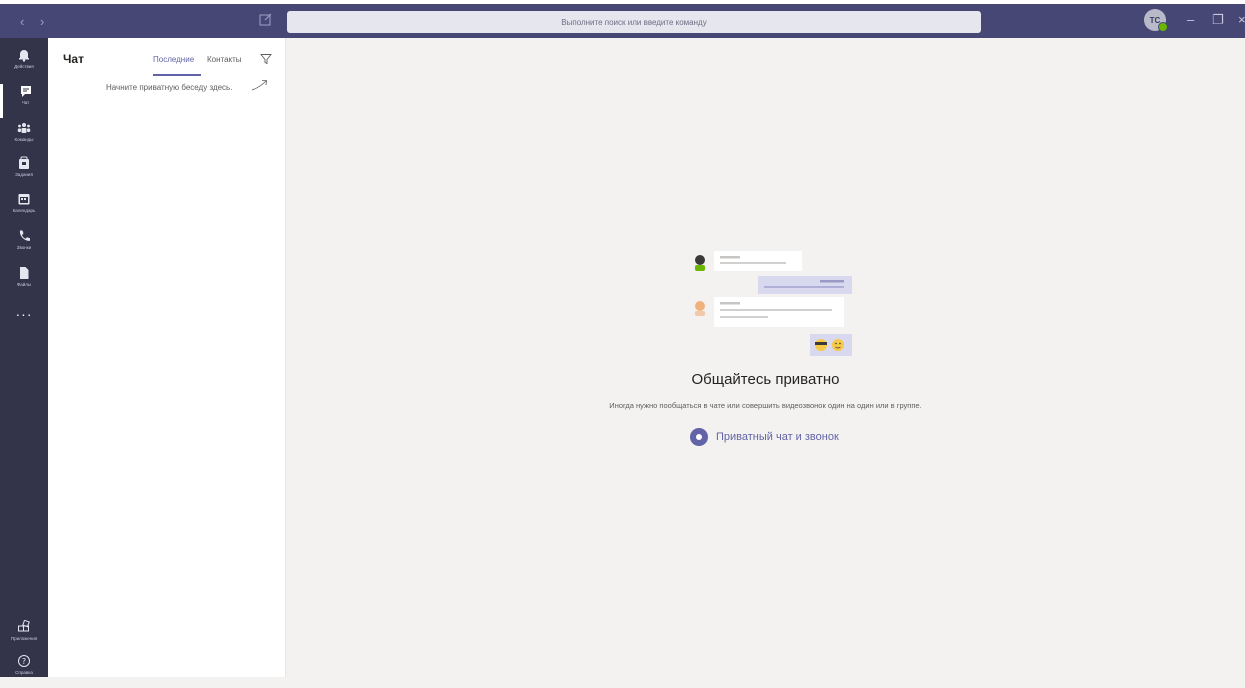 Image resolution: width=1245 pixels, height=688 pixels. Describe the element at coordinates (169, 87) in the screenshot. I see `empty-chat-hint: Начните приватную беседу здесь.` at that location.